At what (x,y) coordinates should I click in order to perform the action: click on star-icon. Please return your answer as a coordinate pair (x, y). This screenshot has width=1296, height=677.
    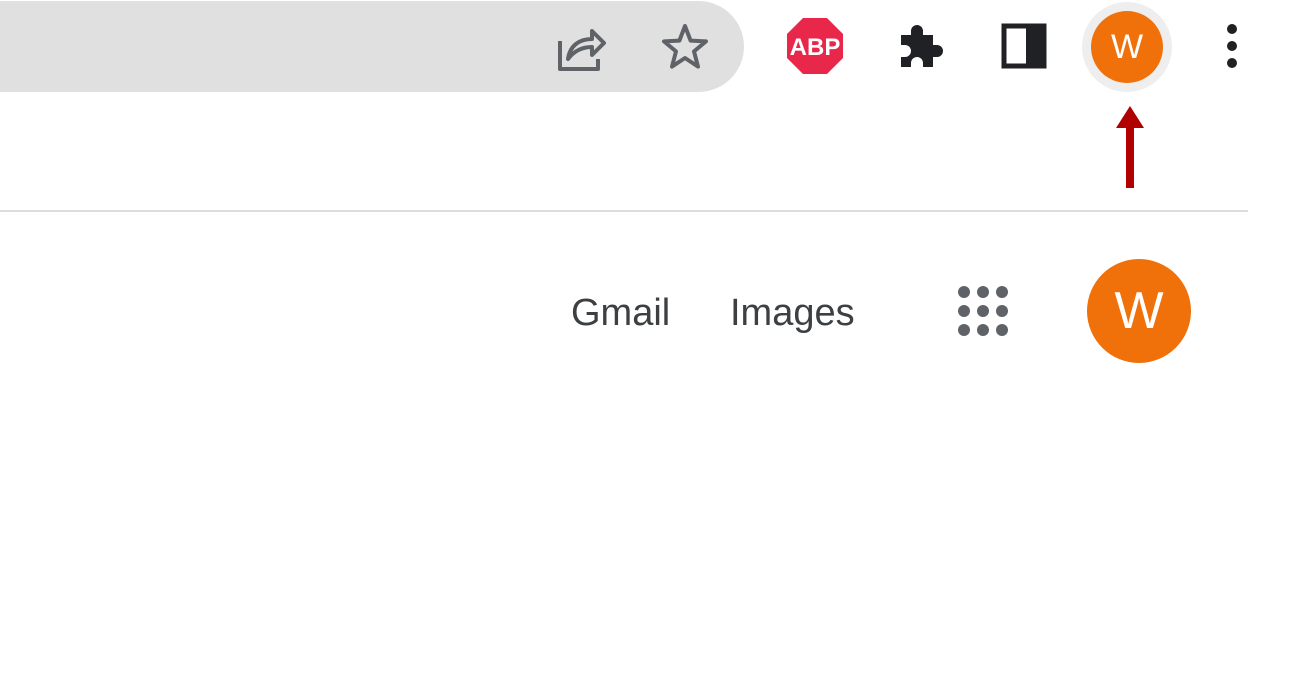
    Looking at the image, I should click on (685, 46).